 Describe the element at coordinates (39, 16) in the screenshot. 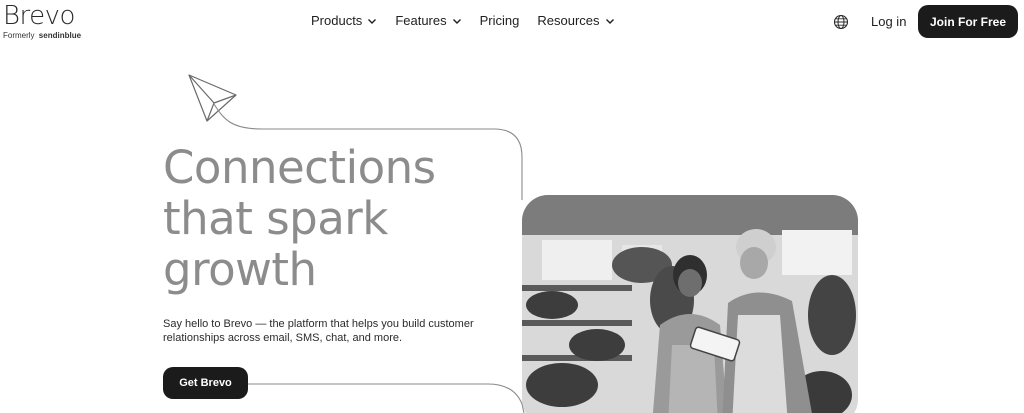

I see `logo-wordmark: Brevo` at that location.